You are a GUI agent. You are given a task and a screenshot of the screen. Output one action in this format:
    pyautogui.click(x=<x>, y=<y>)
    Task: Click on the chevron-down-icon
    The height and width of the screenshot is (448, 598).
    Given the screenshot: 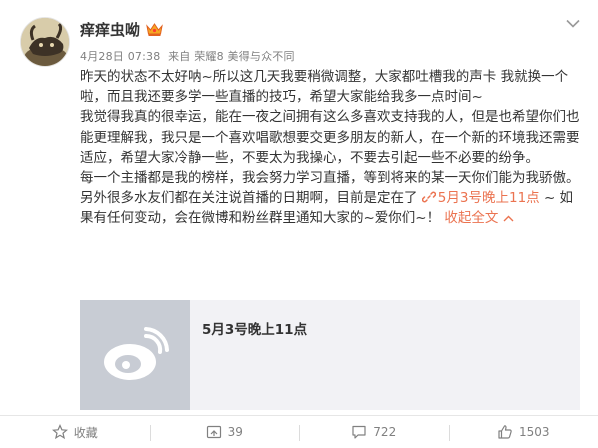 What is the action you would take?
    pyautogui.click(x=573, y=23)
    